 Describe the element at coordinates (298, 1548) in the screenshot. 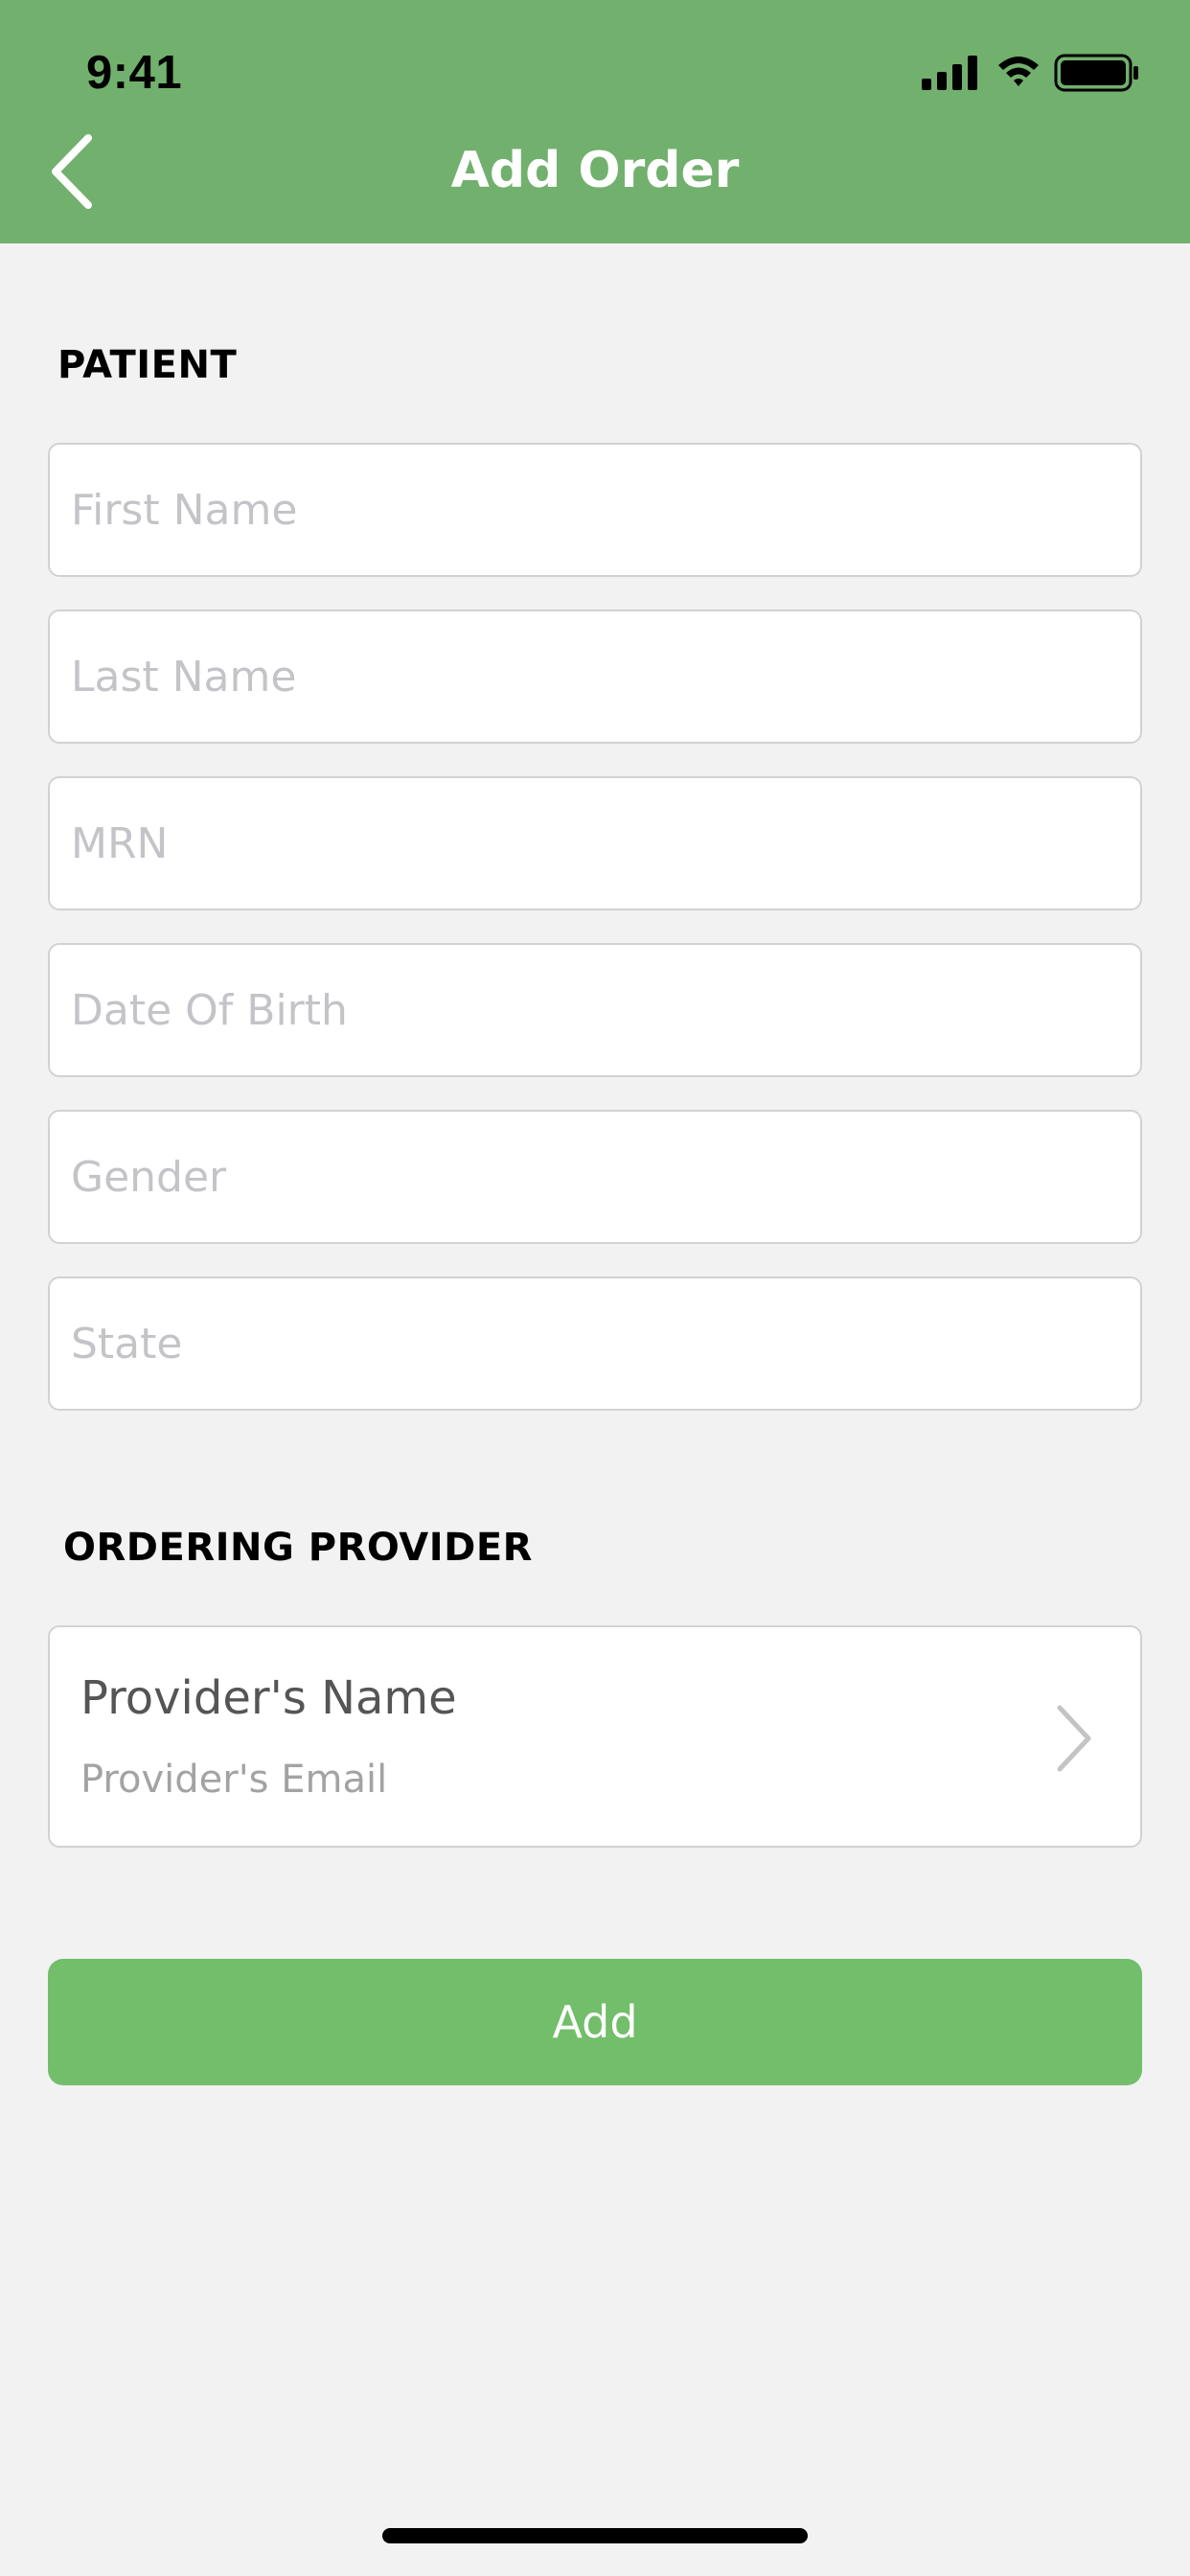

I see `section-label-ordering-provider: ORDERING PROVIDER` at that location.